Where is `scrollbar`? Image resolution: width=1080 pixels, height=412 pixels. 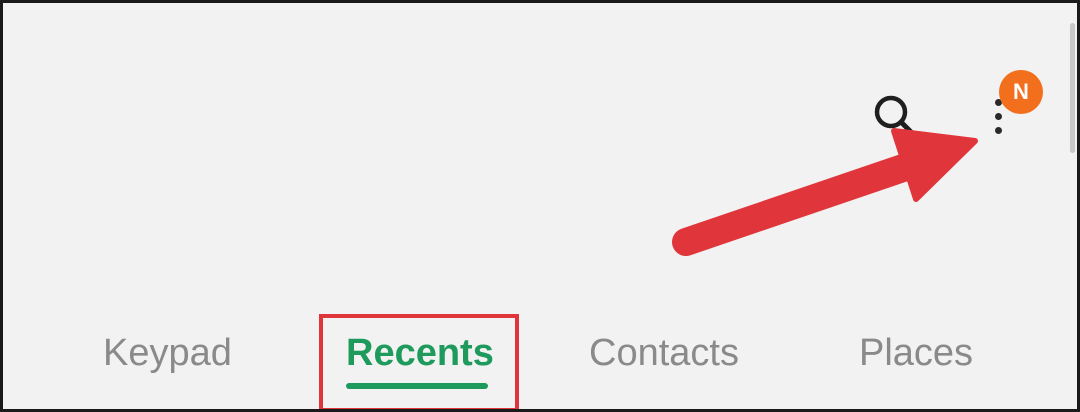
scrollbar is located at coordinates (1072, 88).